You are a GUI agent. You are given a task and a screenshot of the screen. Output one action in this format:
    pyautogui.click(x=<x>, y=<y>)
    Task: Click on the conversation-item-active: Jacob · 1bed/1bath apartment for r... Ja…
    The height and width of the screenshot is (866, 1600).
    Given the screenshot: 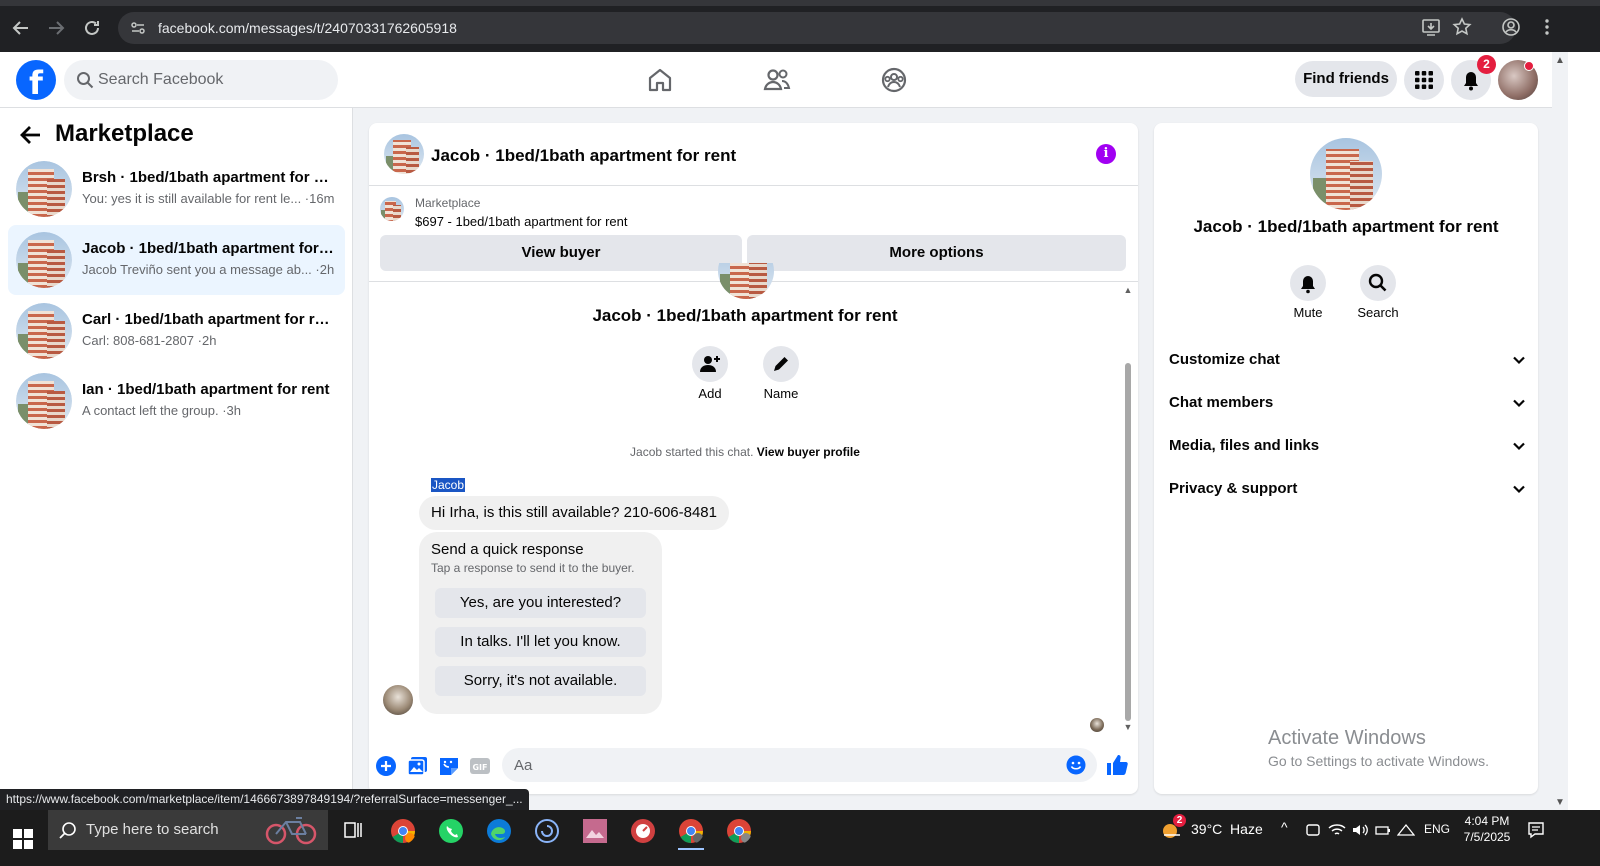 What is the action you would take?
    pyautogui.click(x=176, y=260)
    